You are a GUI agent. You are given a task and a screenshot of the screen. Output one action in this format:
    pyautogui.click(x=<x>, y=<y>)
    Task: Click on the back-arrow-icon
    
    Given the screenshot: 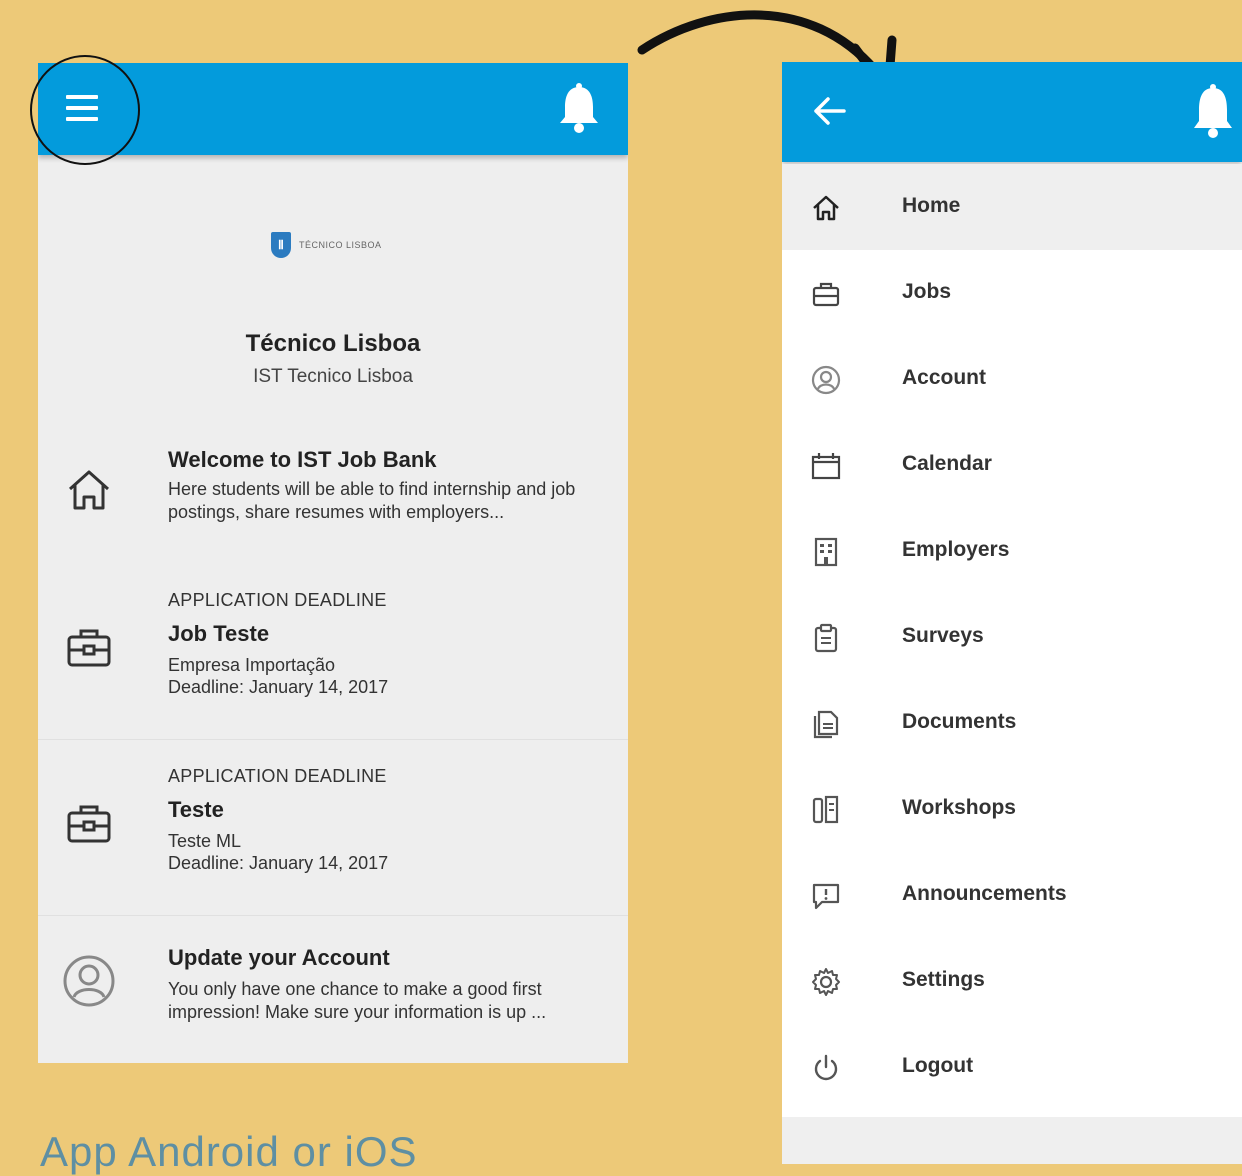 What is the action you would take?
    pyautogui.click(x=829, y=111)
    